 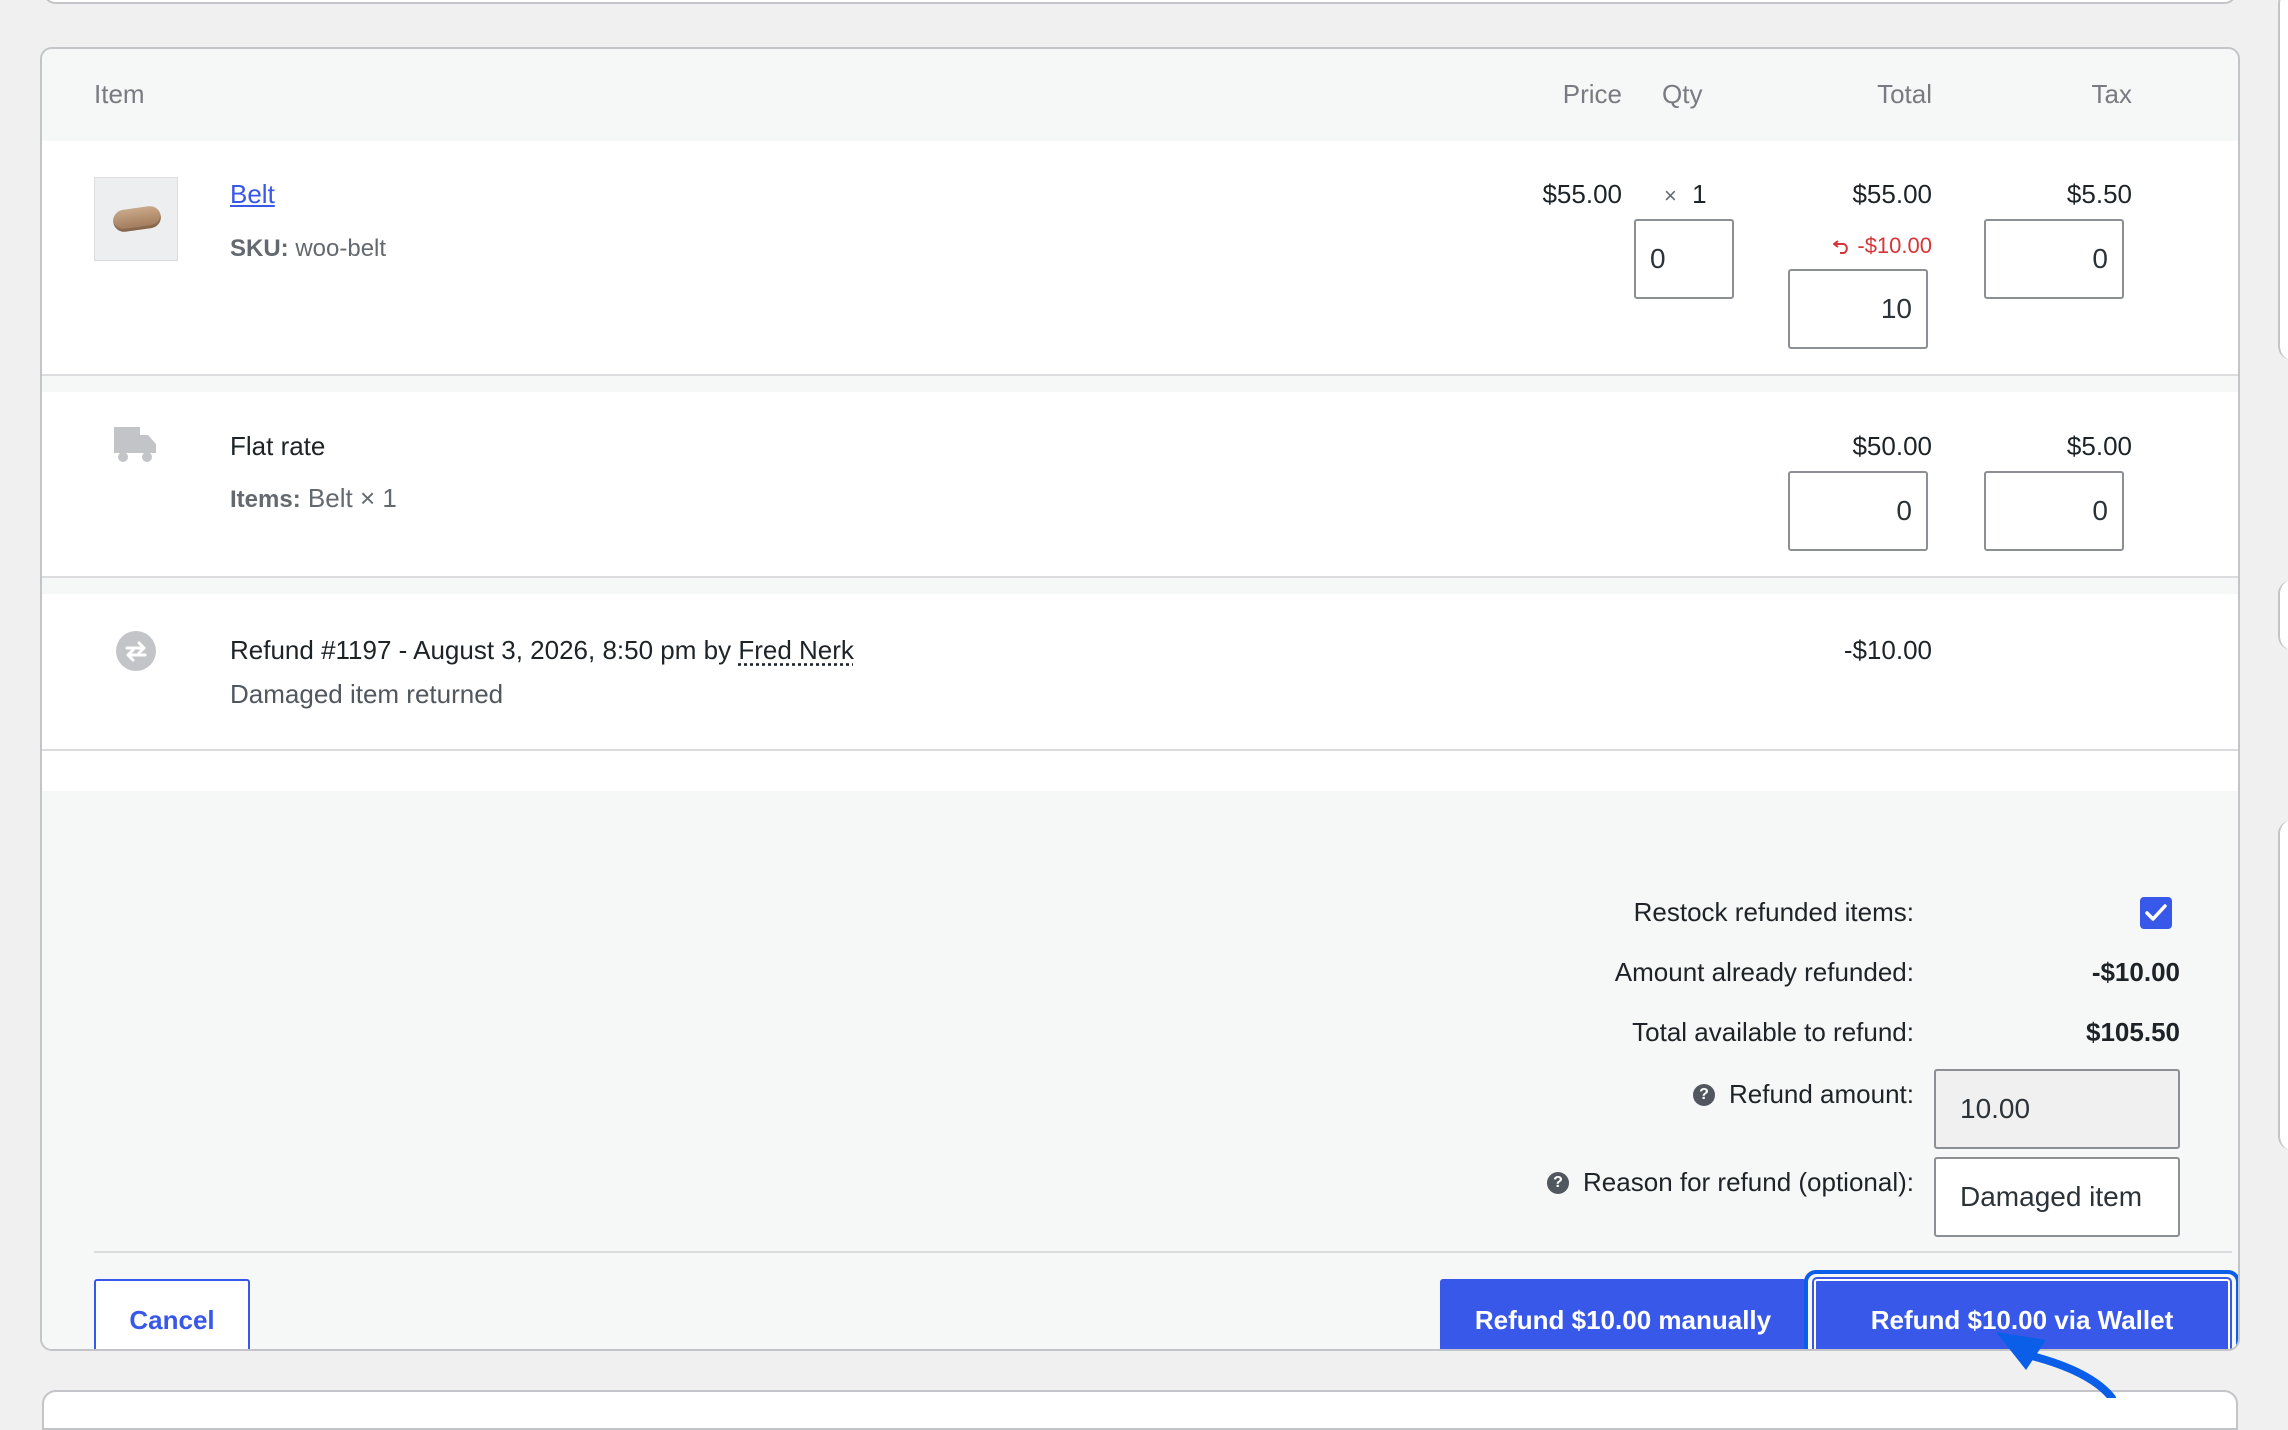 I want to click on shipping-refund-tax-input: 0, so click(x=2054, y=511).